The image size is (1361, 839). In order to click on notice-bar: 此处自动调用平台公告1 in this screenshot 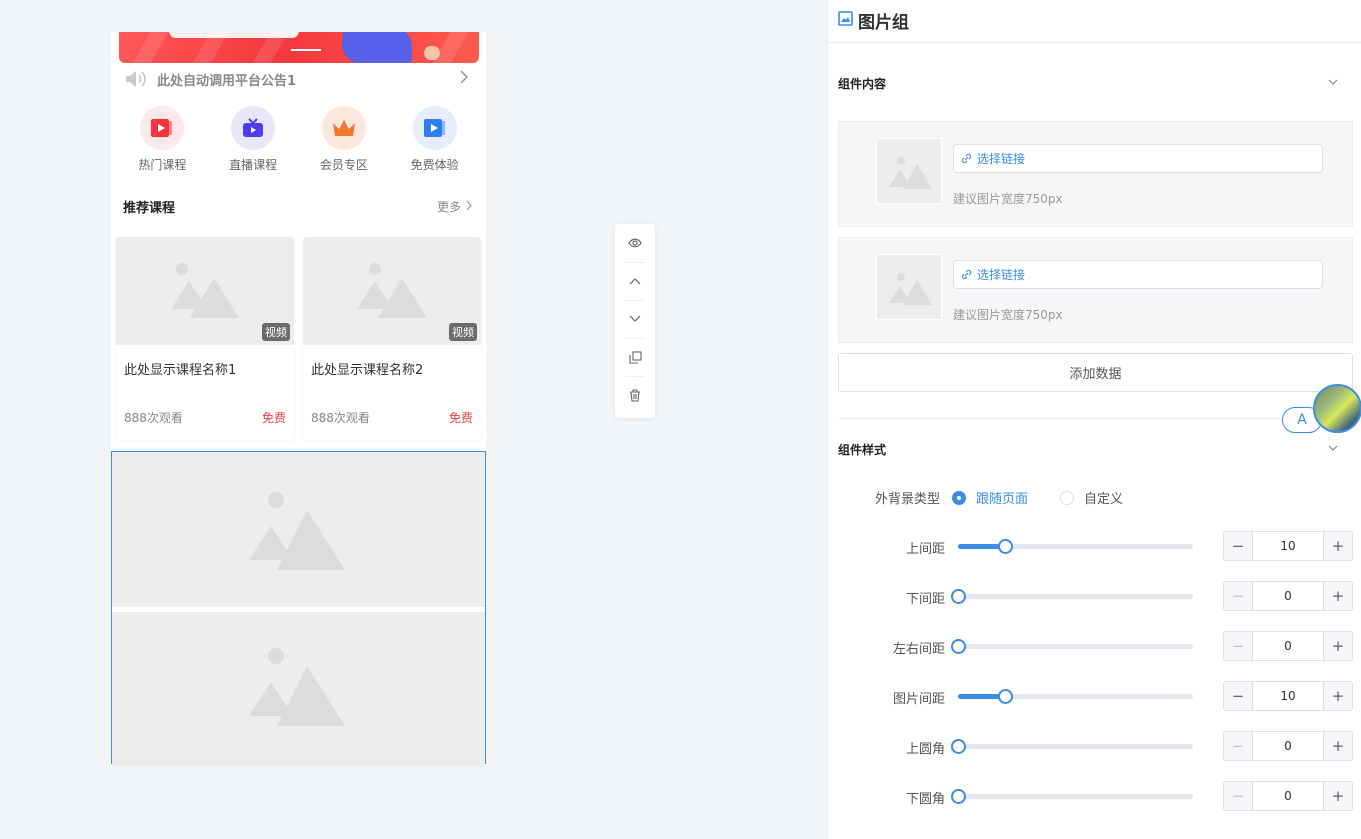, I will do `click(298, 79)`.